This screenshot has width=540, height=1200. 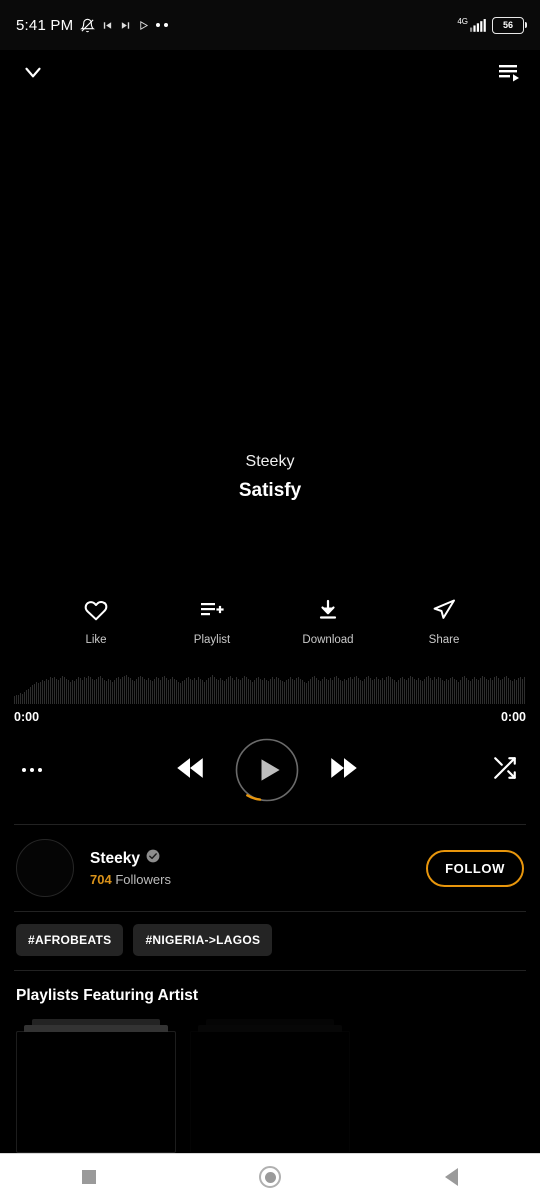 I want to click on skip-previous-icon, so click(x=190, y=770).